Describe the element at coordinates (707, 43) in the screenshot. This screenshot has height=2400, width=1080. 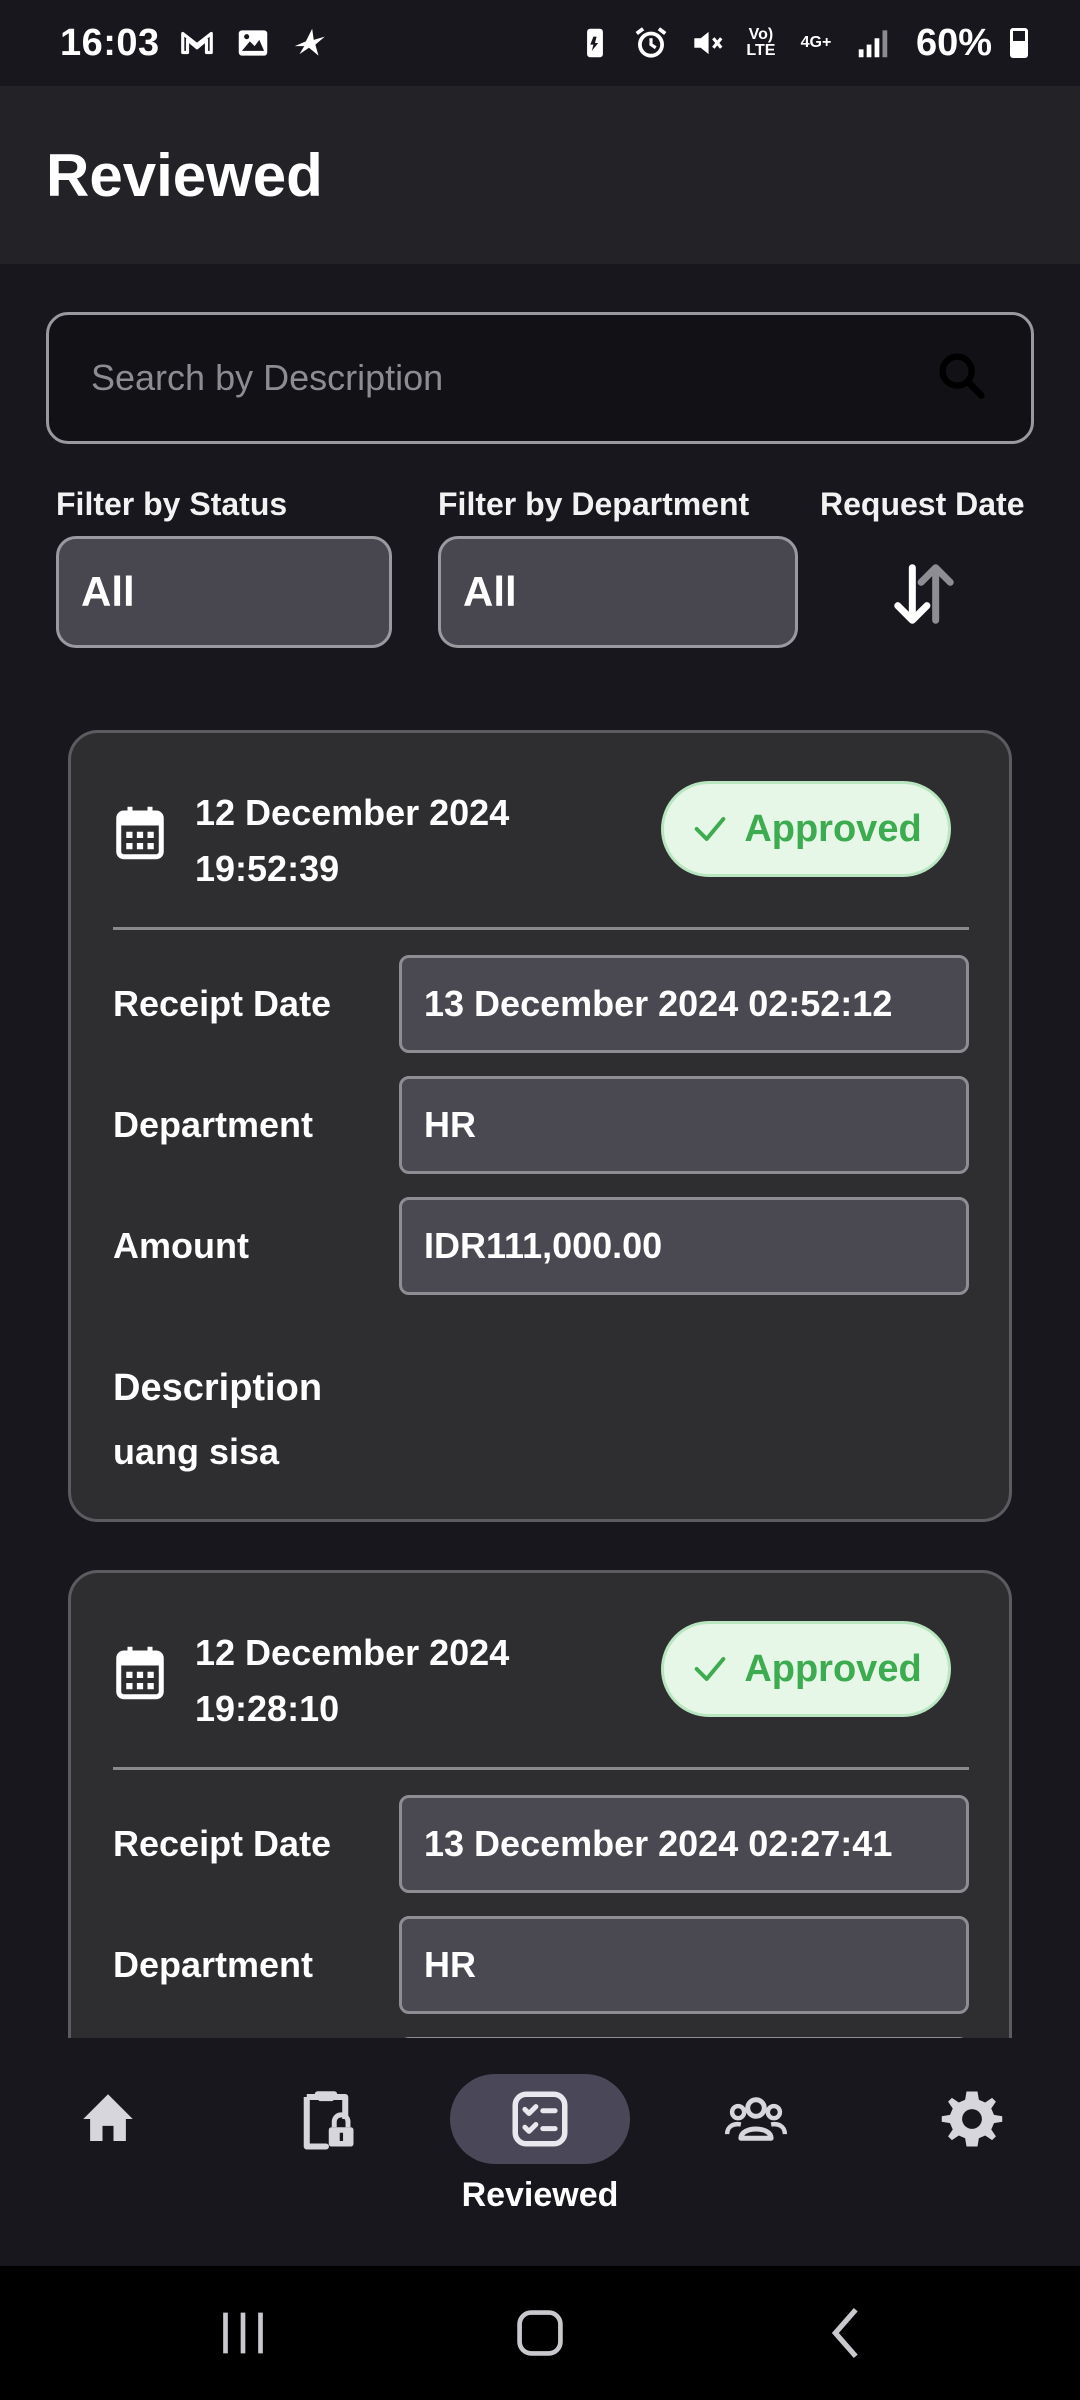
I see `mute-icon` at that location.